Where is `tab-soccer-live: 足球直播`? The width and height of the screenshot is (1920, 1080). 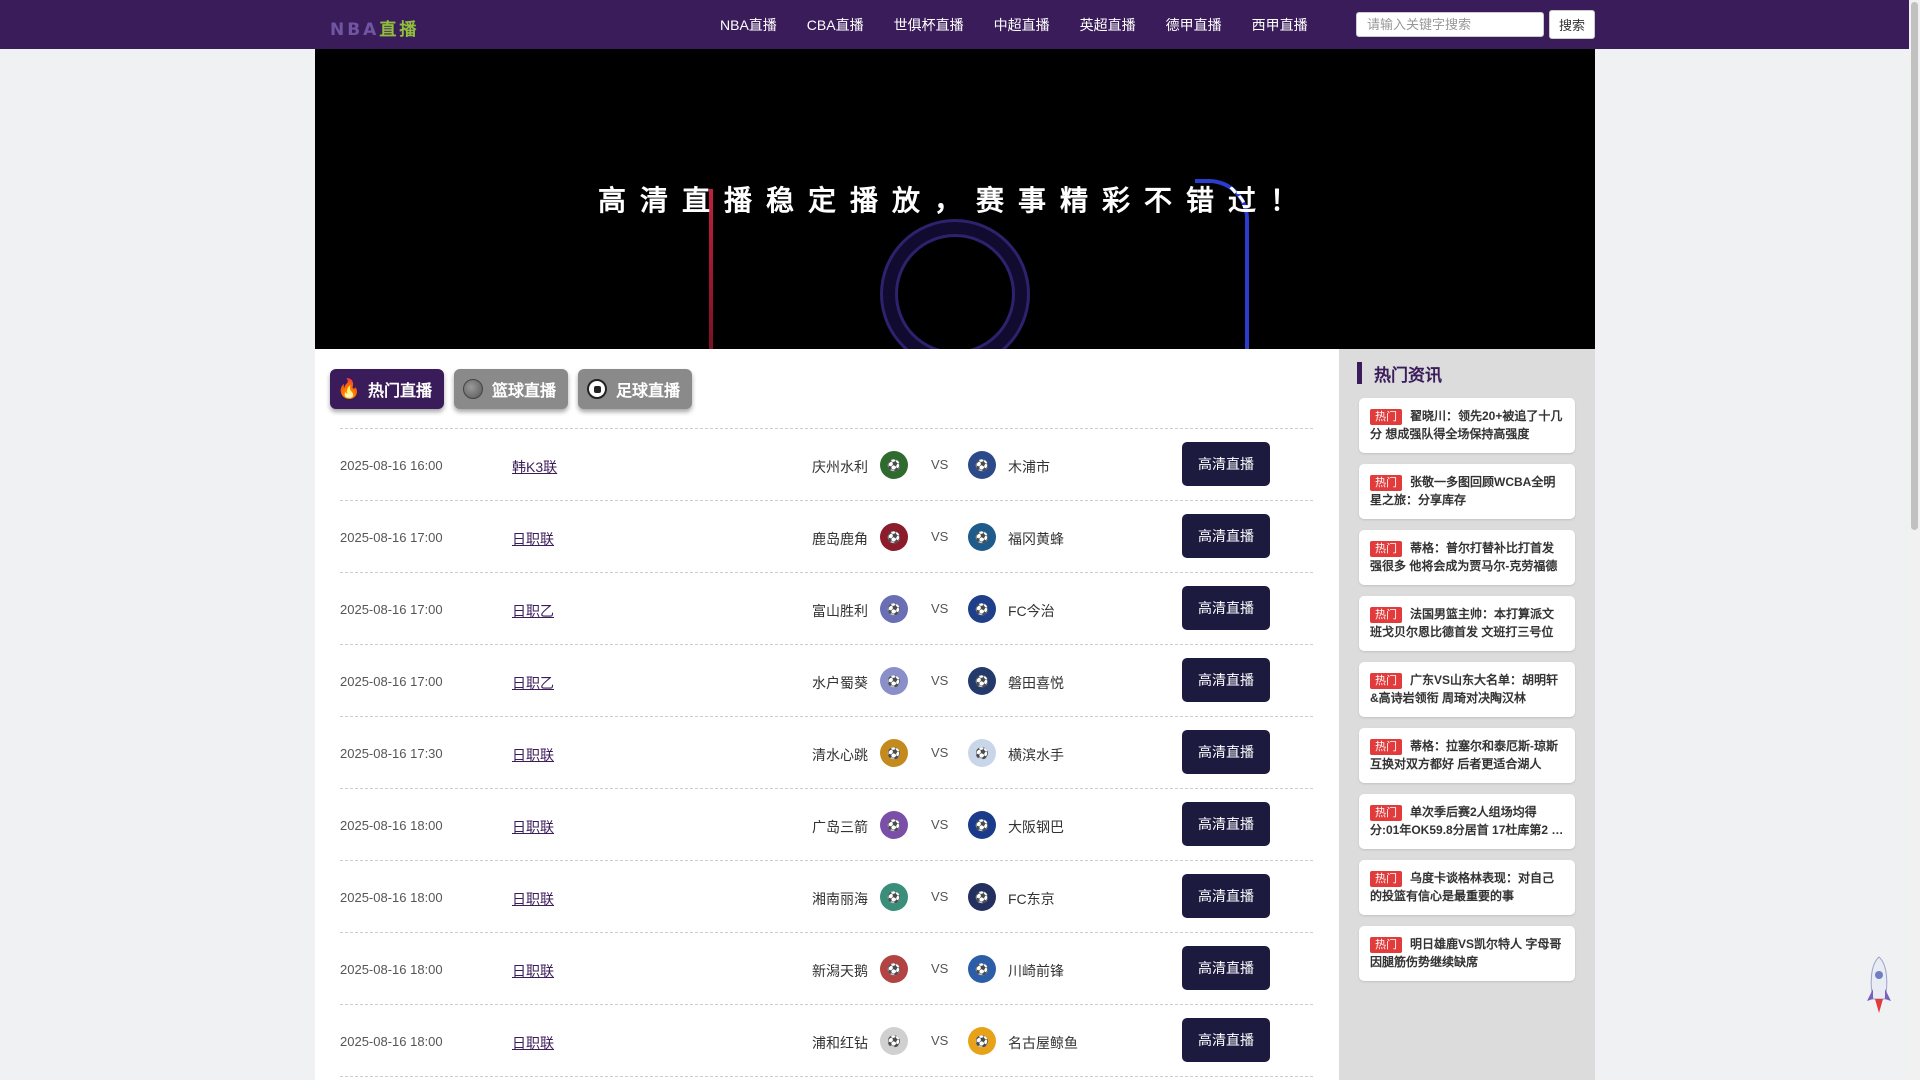 tab-soccer-live: 足球直播 is located at coordinates (635, 389).